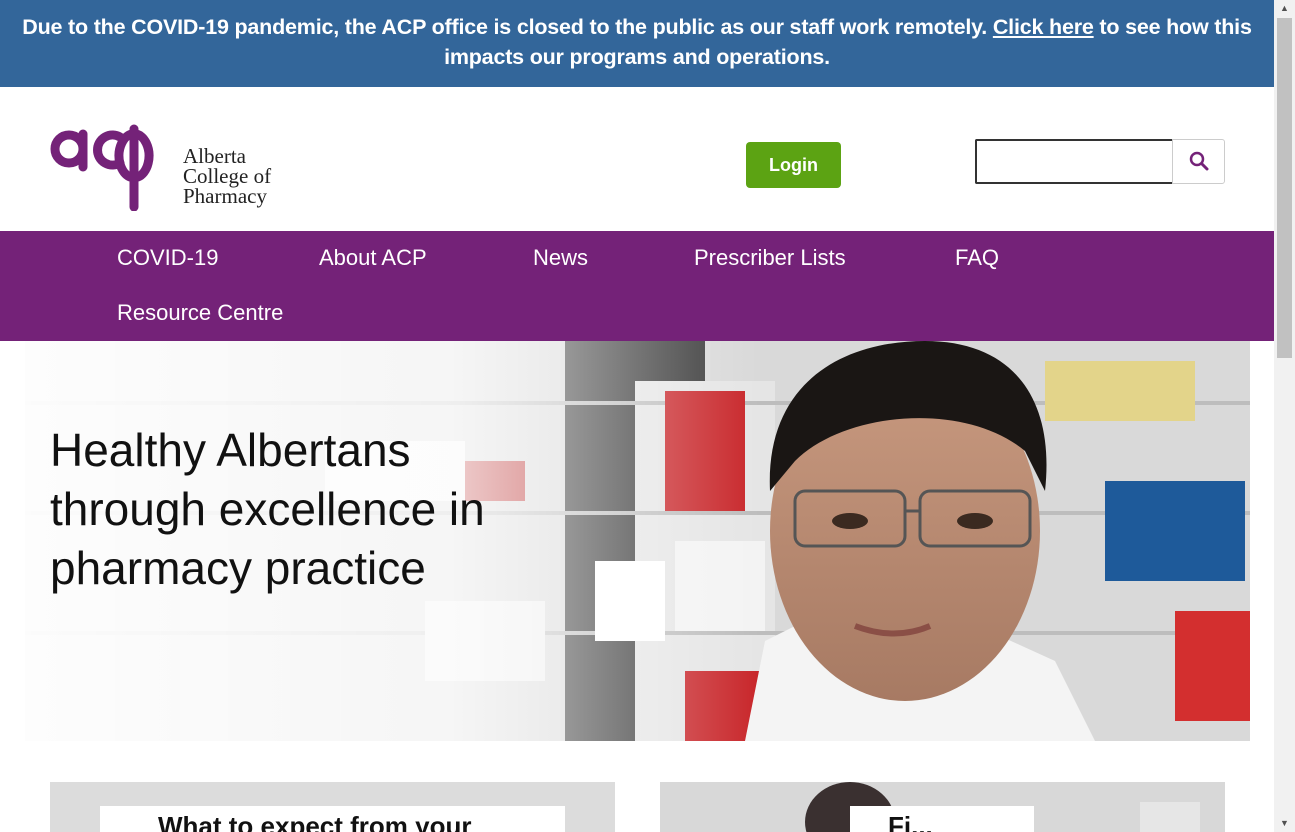 The image size is (1295, 832). What do you see at coordinates (332, 819) in the screenshot?
I see `card-title: What to expect from your` at bounding box center [332, 819].